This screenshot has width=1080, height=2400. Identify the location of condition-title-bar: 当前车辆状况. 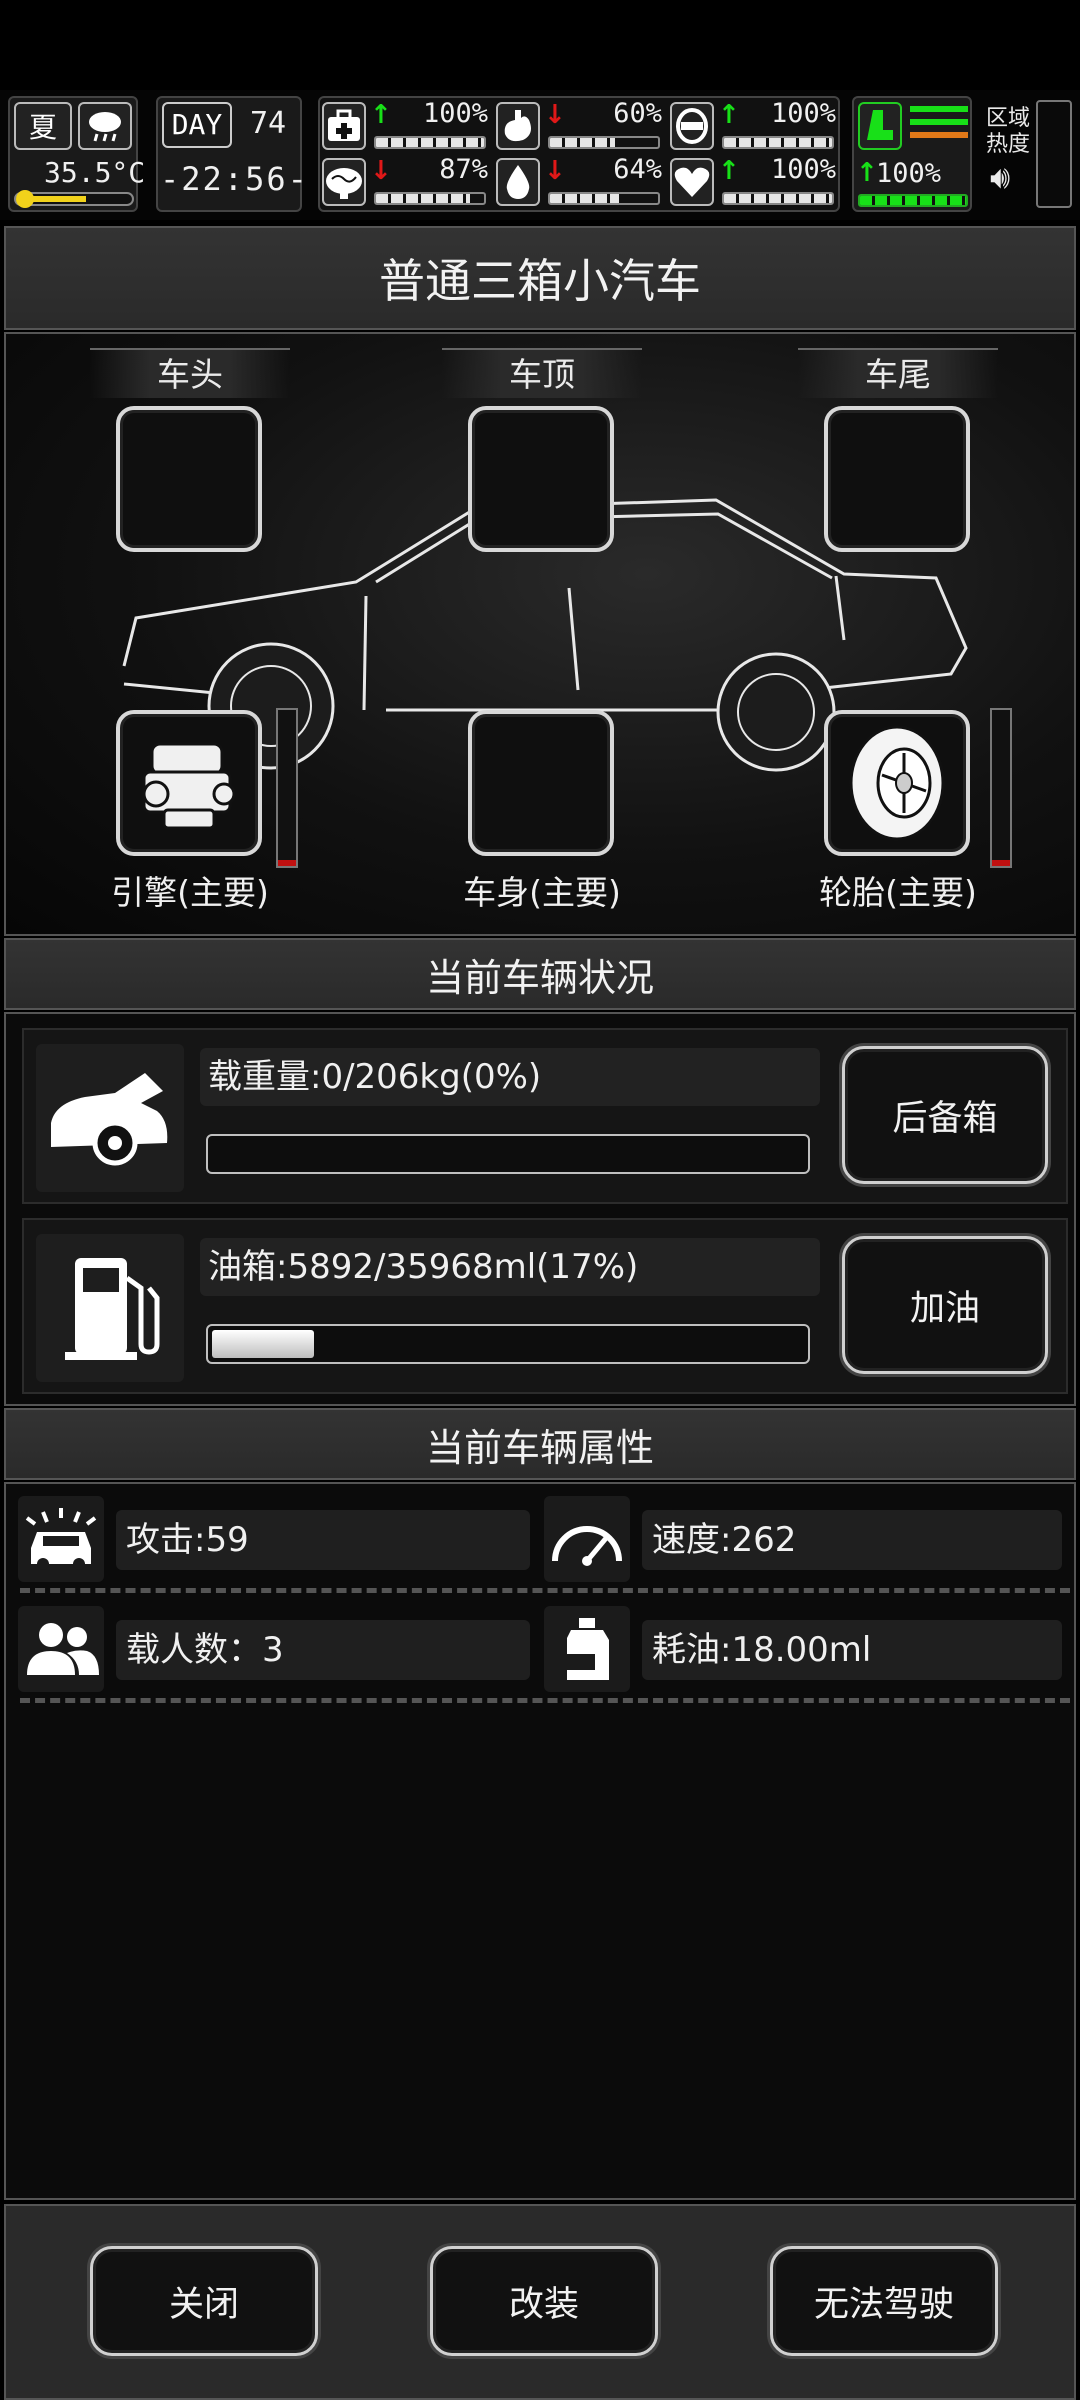
(540, 974).